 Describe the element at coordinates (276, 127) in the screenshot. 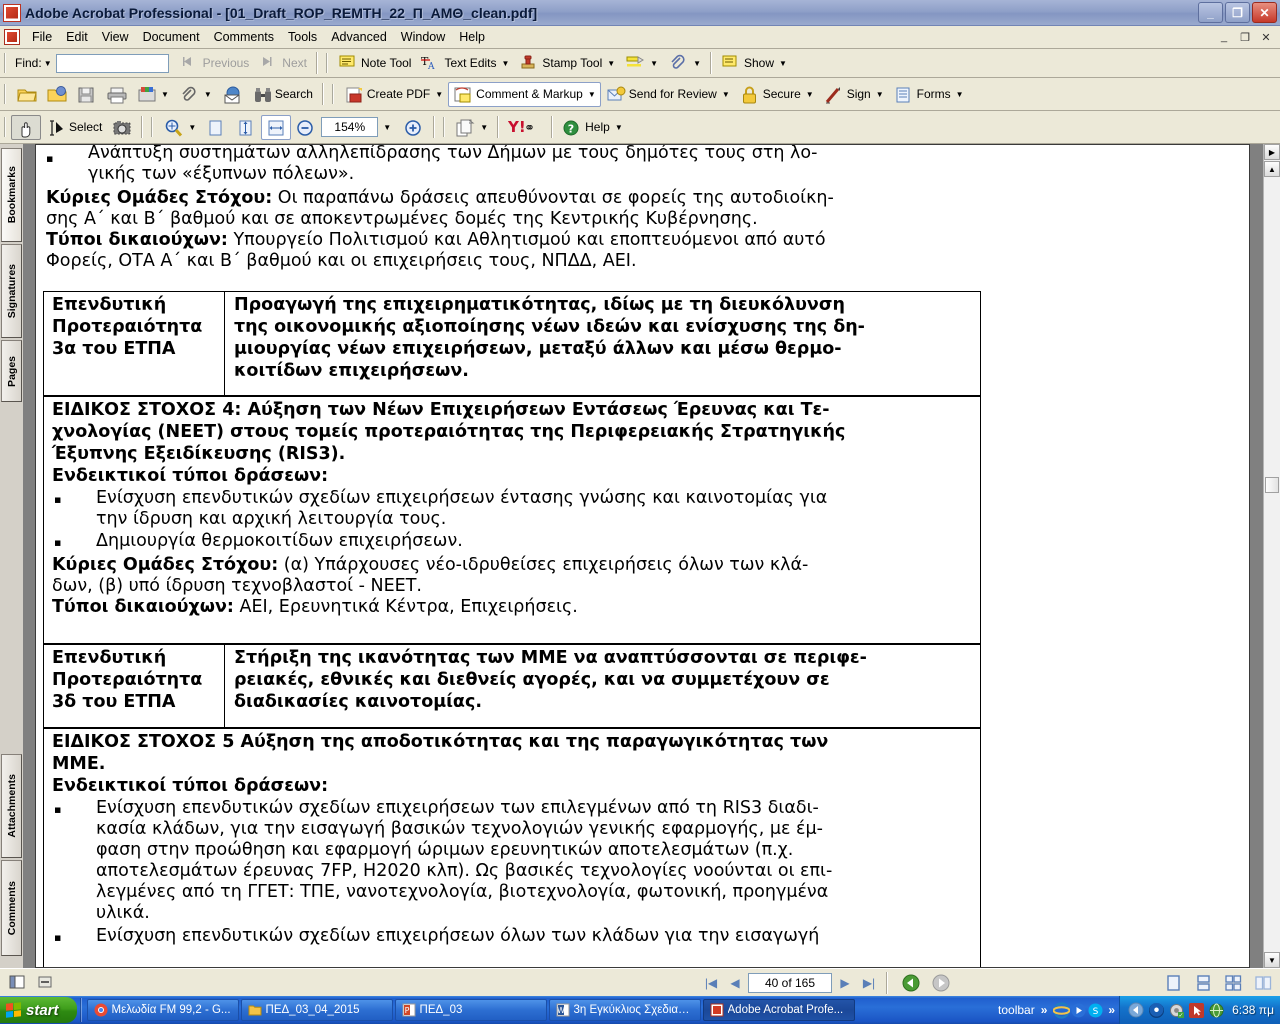

I see `fit-width-button` at that location.